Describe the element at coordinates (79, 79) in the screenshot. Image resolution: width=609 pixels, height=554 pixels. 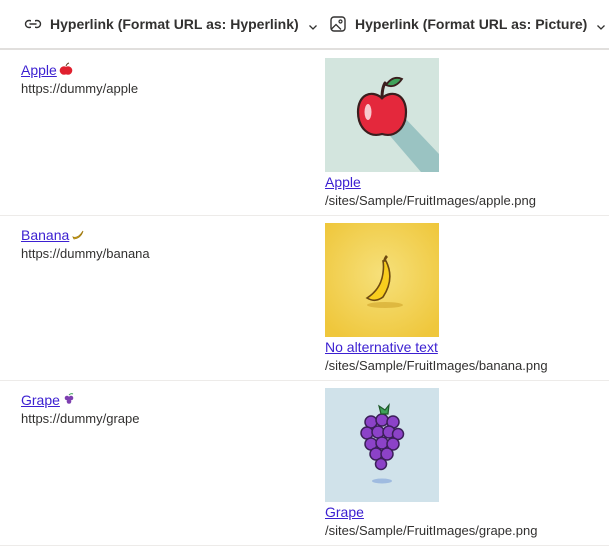
I see `hyperlink-cell: Apple https://dummy/apple` at that location.